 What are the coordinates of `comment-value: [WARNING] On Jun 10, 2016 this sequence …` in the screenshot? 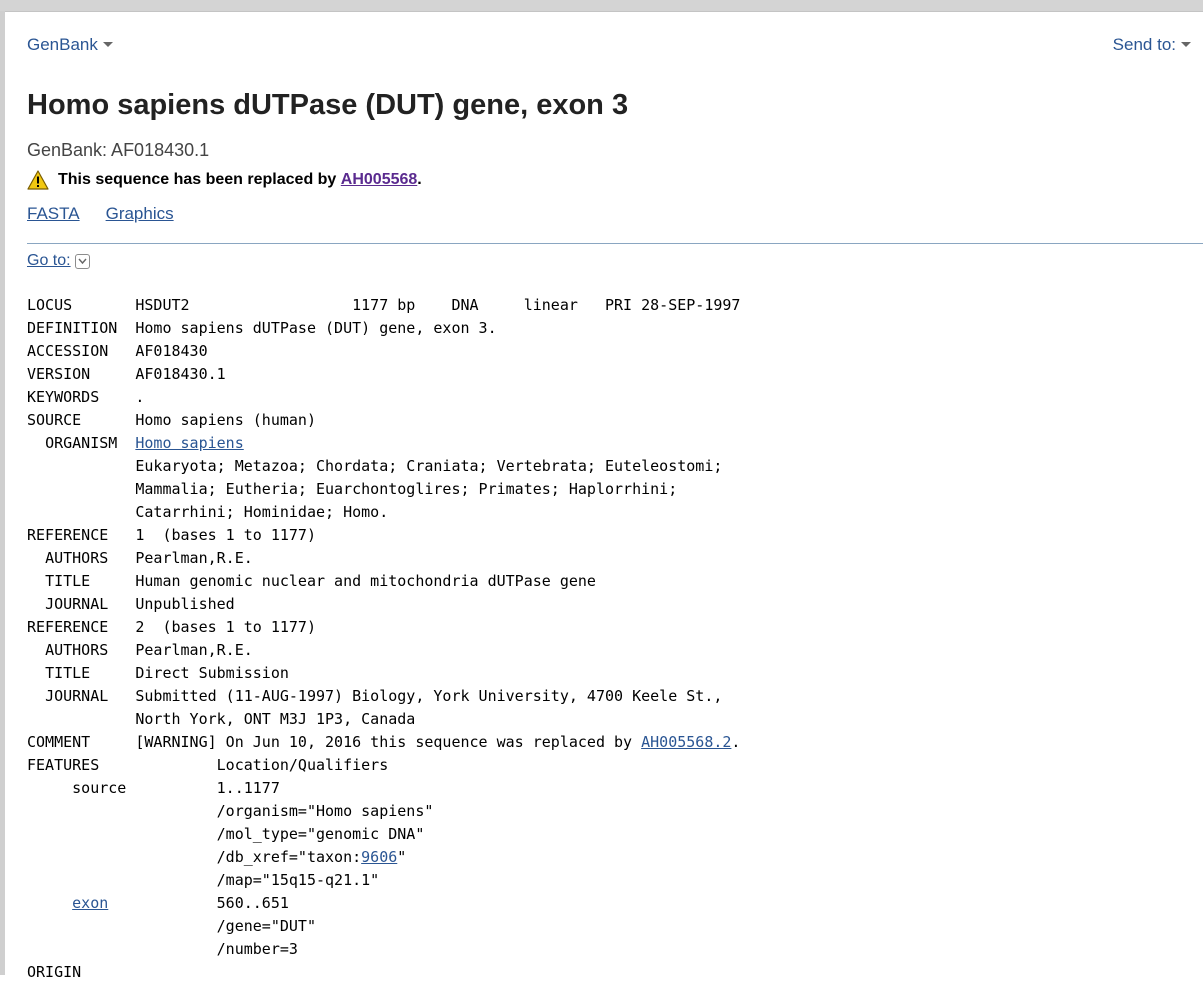 It's located at (384, 742).